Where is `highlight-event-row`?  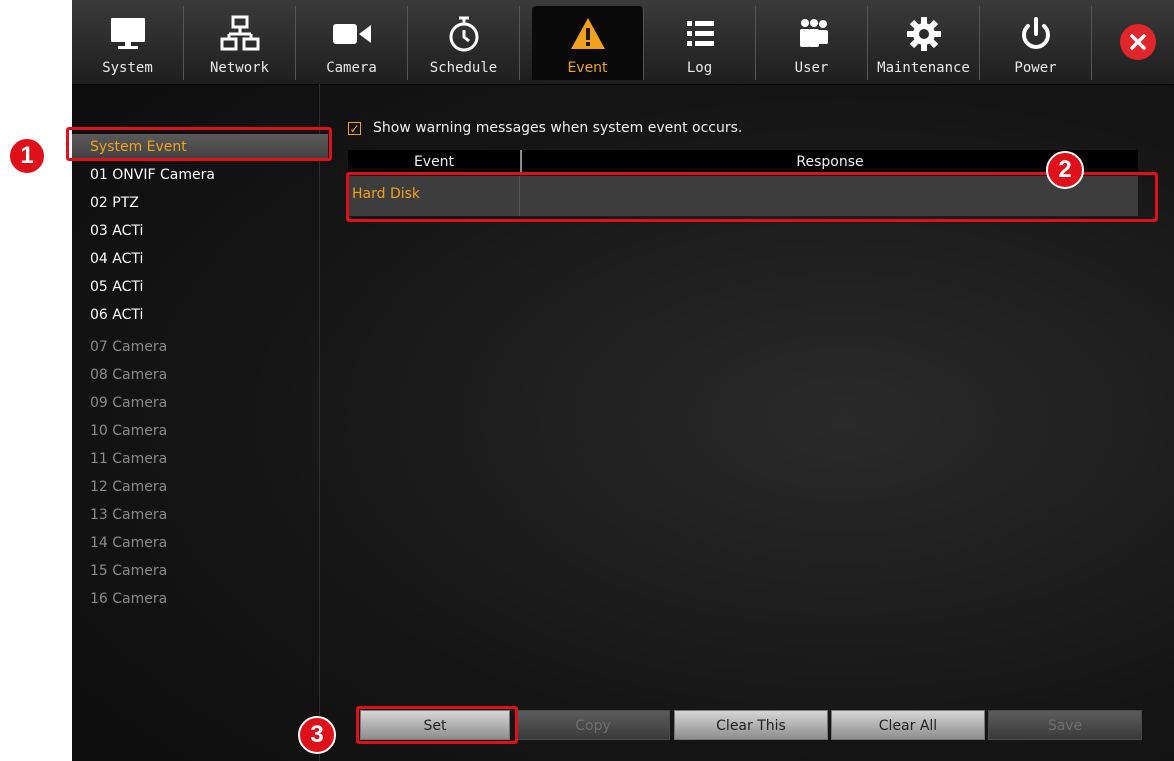 highlight-event-row is located at coordinates (752, 197).